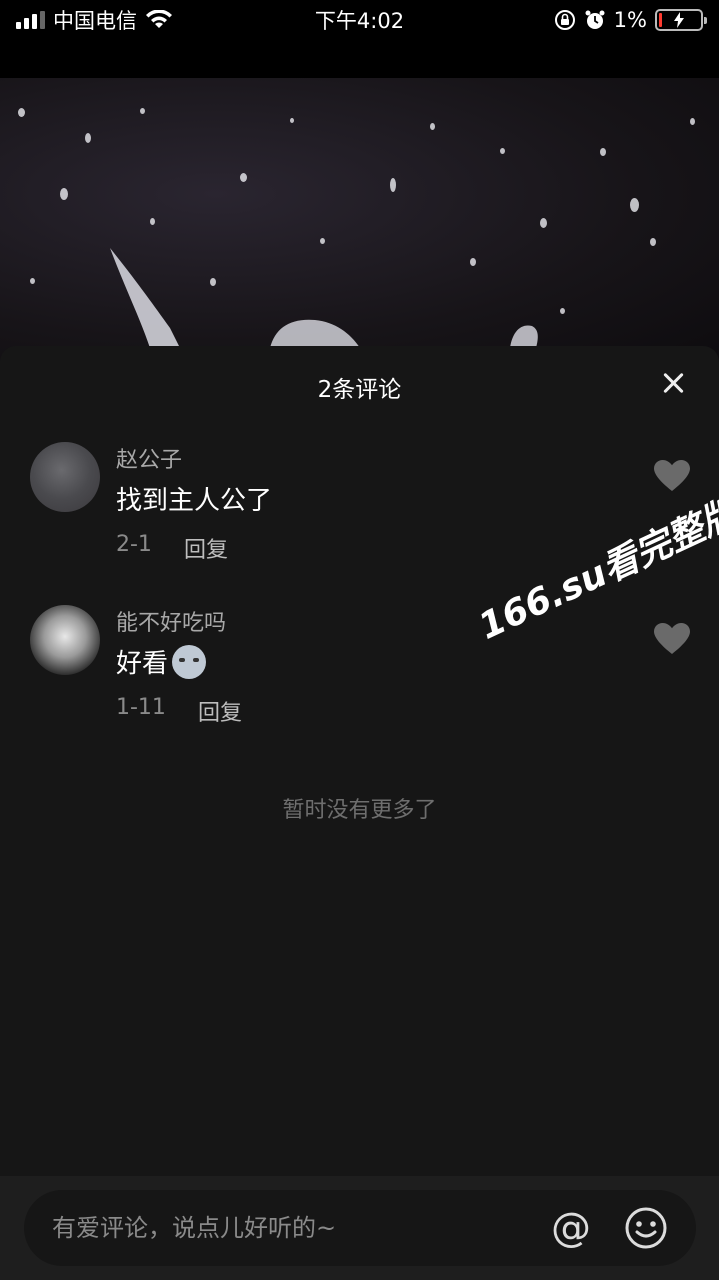  I want to click on comment-item: 能不好吃吗 好看 1-11 回复, so click(360, 675).